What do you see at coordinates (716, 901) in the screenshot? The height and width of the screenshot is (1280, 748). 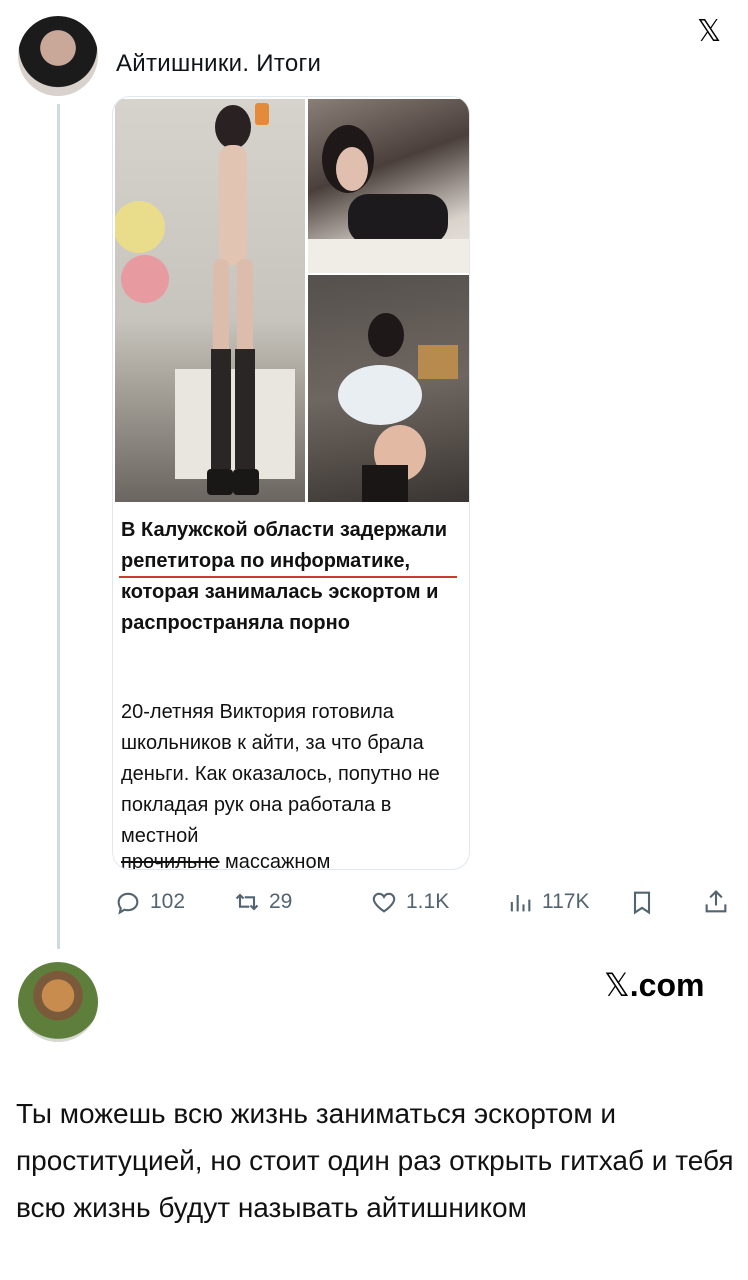 I see `share-icon` at bounding box center [716, 901].